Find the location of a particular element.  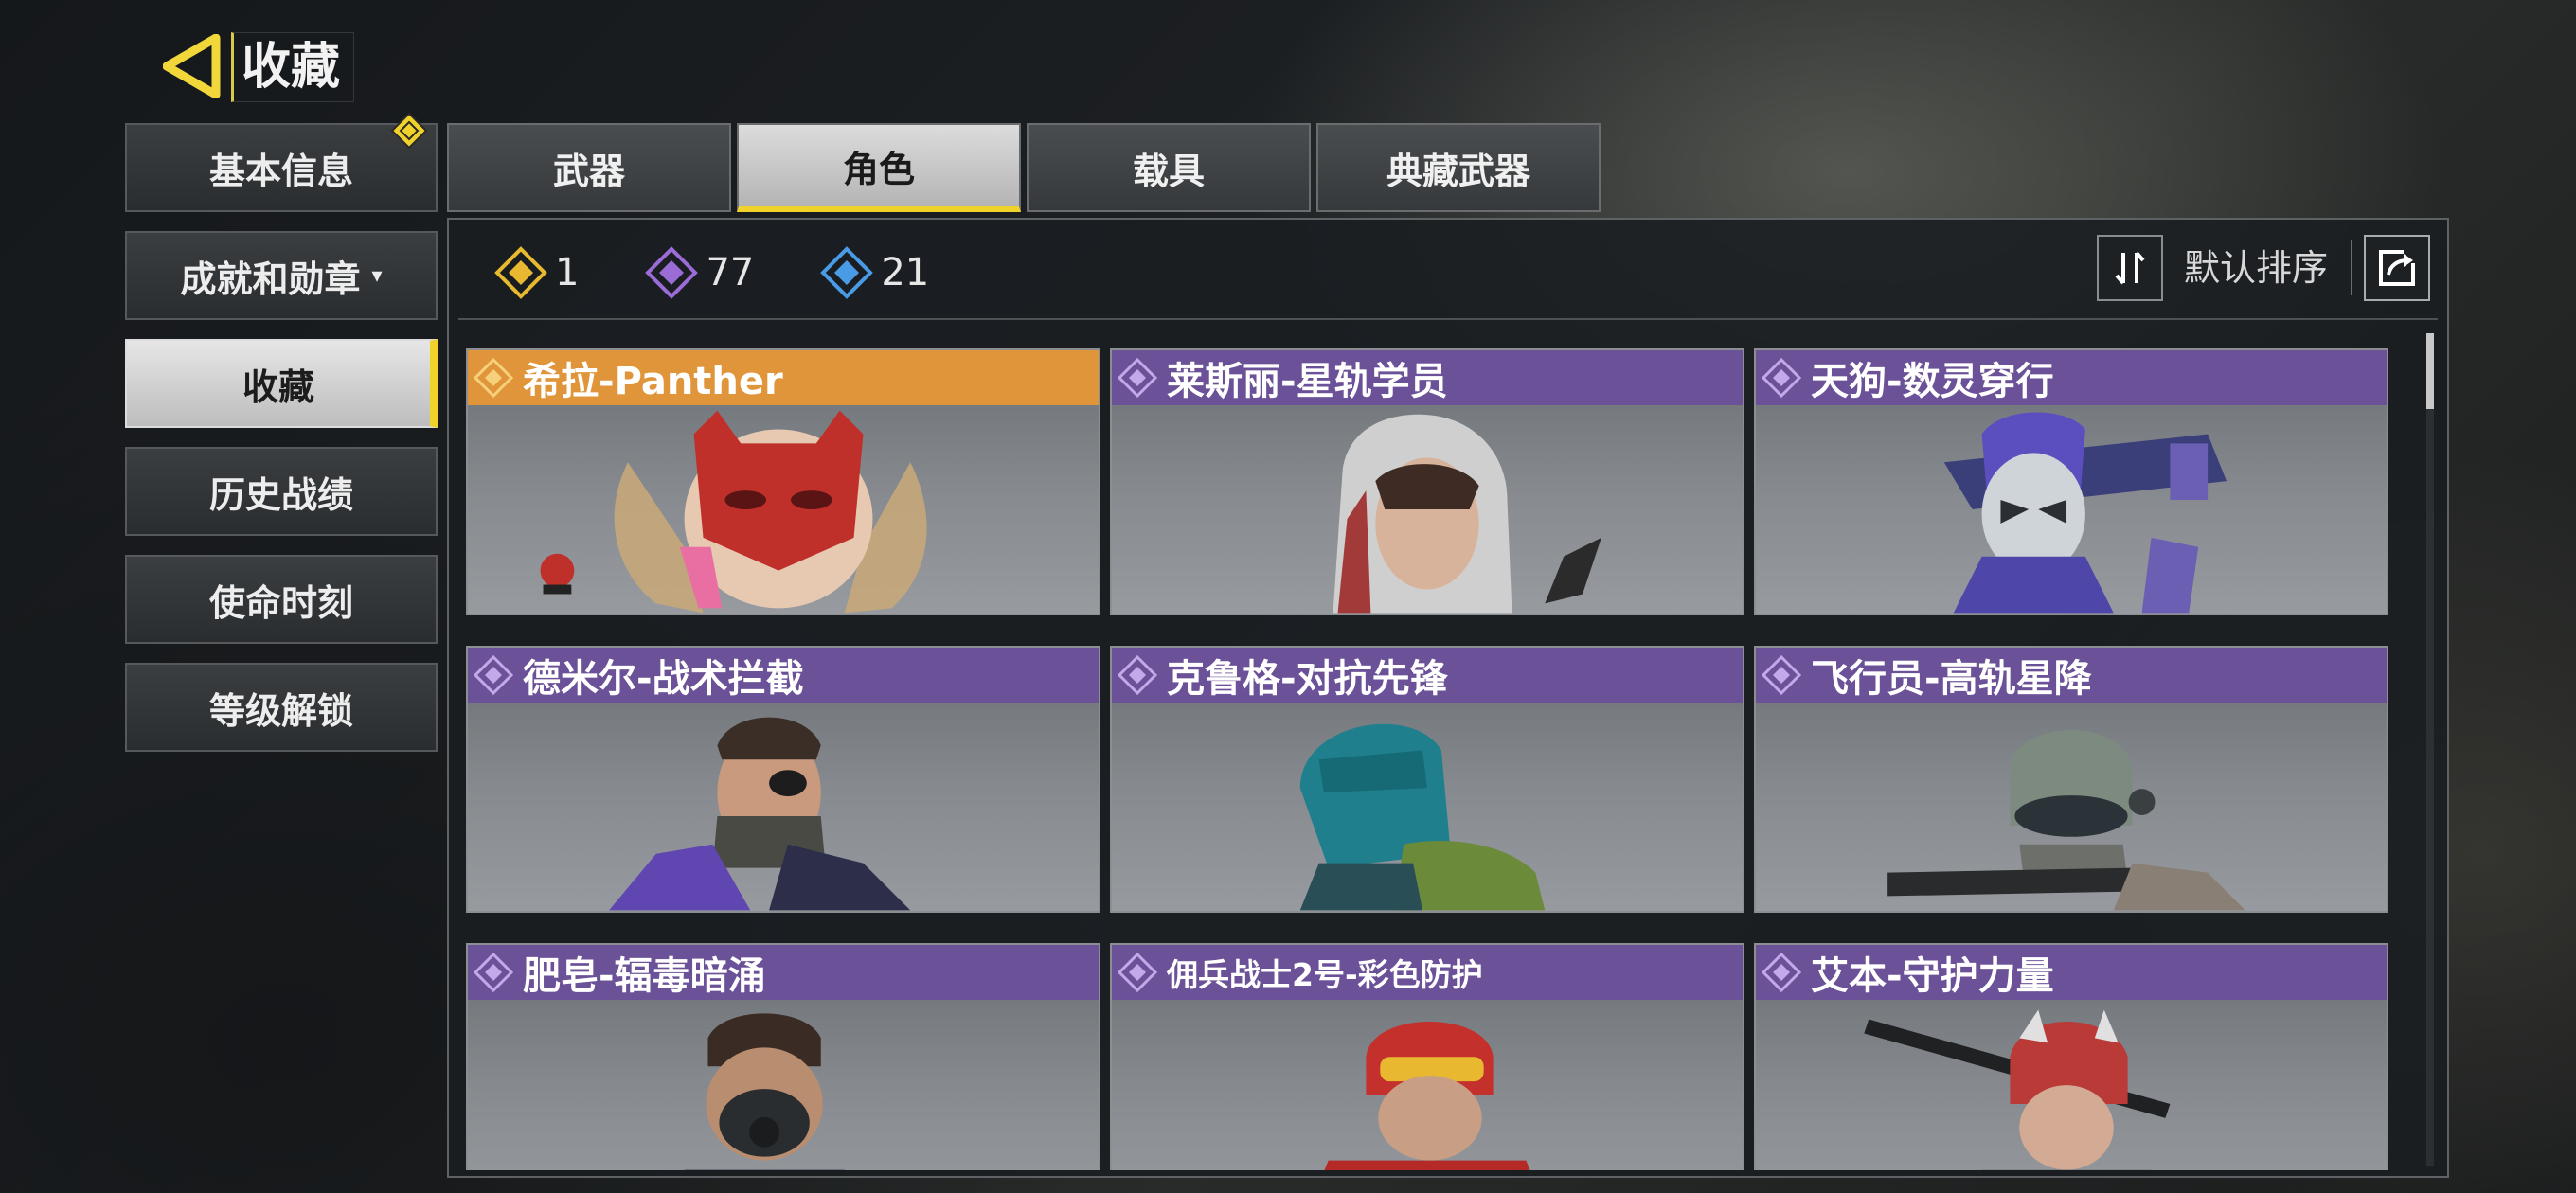

character-card: 佣兵战士2号-彩色防护 is located at coordinates (1427, 1056).